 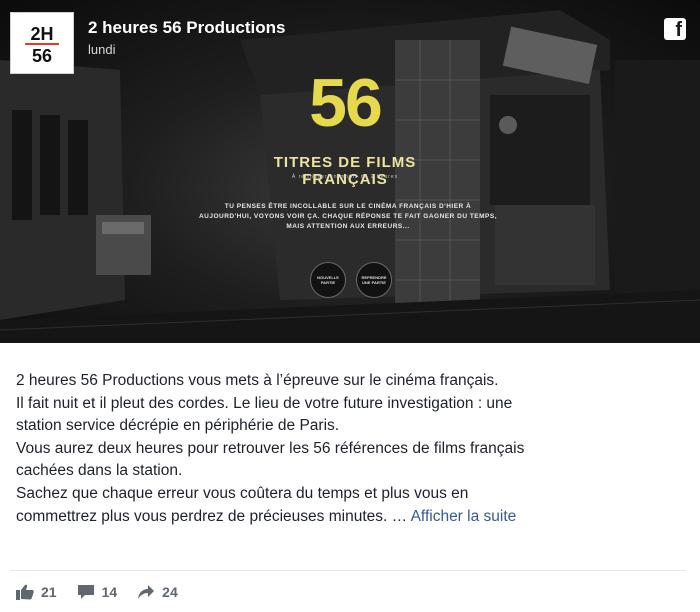 What do you see at coordinates (328, 280) in the screenshot?
I see `new-game-button: NOUVELLE PARTIE` at bounding box center [328, 280].